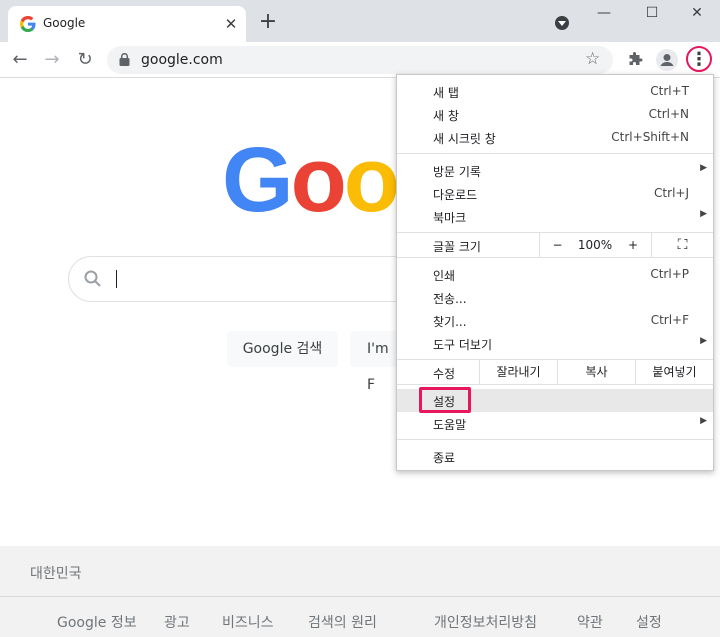 The height and width of the screenshot is (637, 720). I want to click on menu-item-label: 북마크, so click(450, 218).